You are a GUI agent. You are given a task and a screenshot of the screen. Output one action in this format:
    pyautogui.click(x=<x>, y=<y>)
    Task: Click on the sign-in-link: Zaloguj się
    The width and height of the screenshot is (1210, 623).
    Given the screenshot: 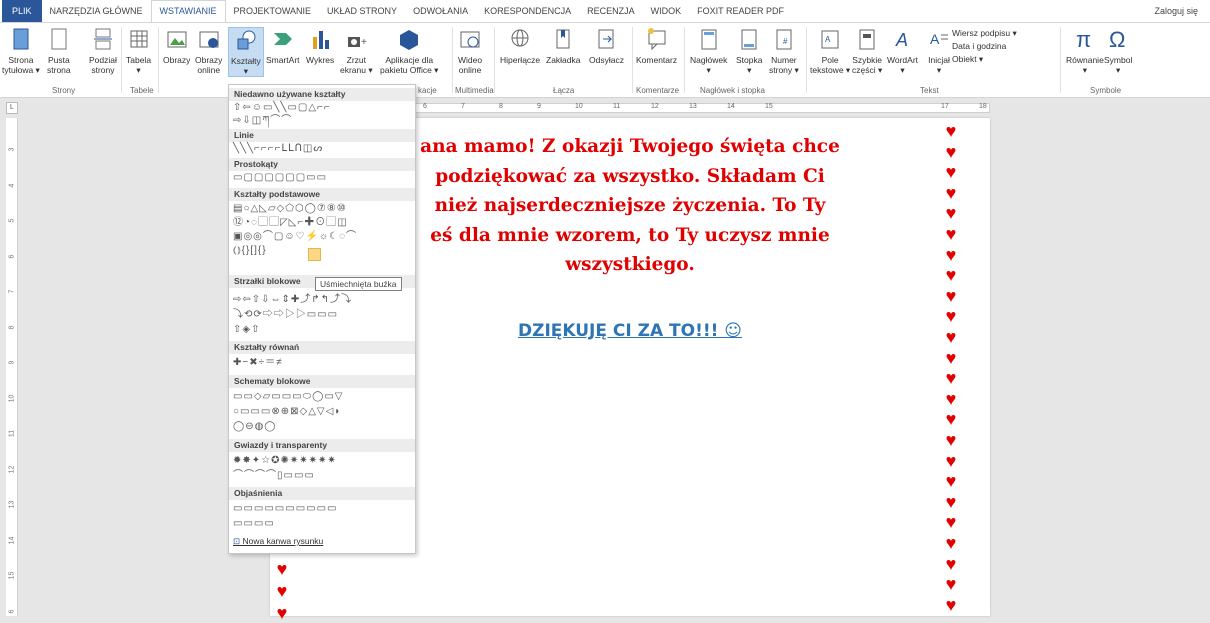 What is the action you would take?
    pyautogui.click(x=1176, y=11)
    